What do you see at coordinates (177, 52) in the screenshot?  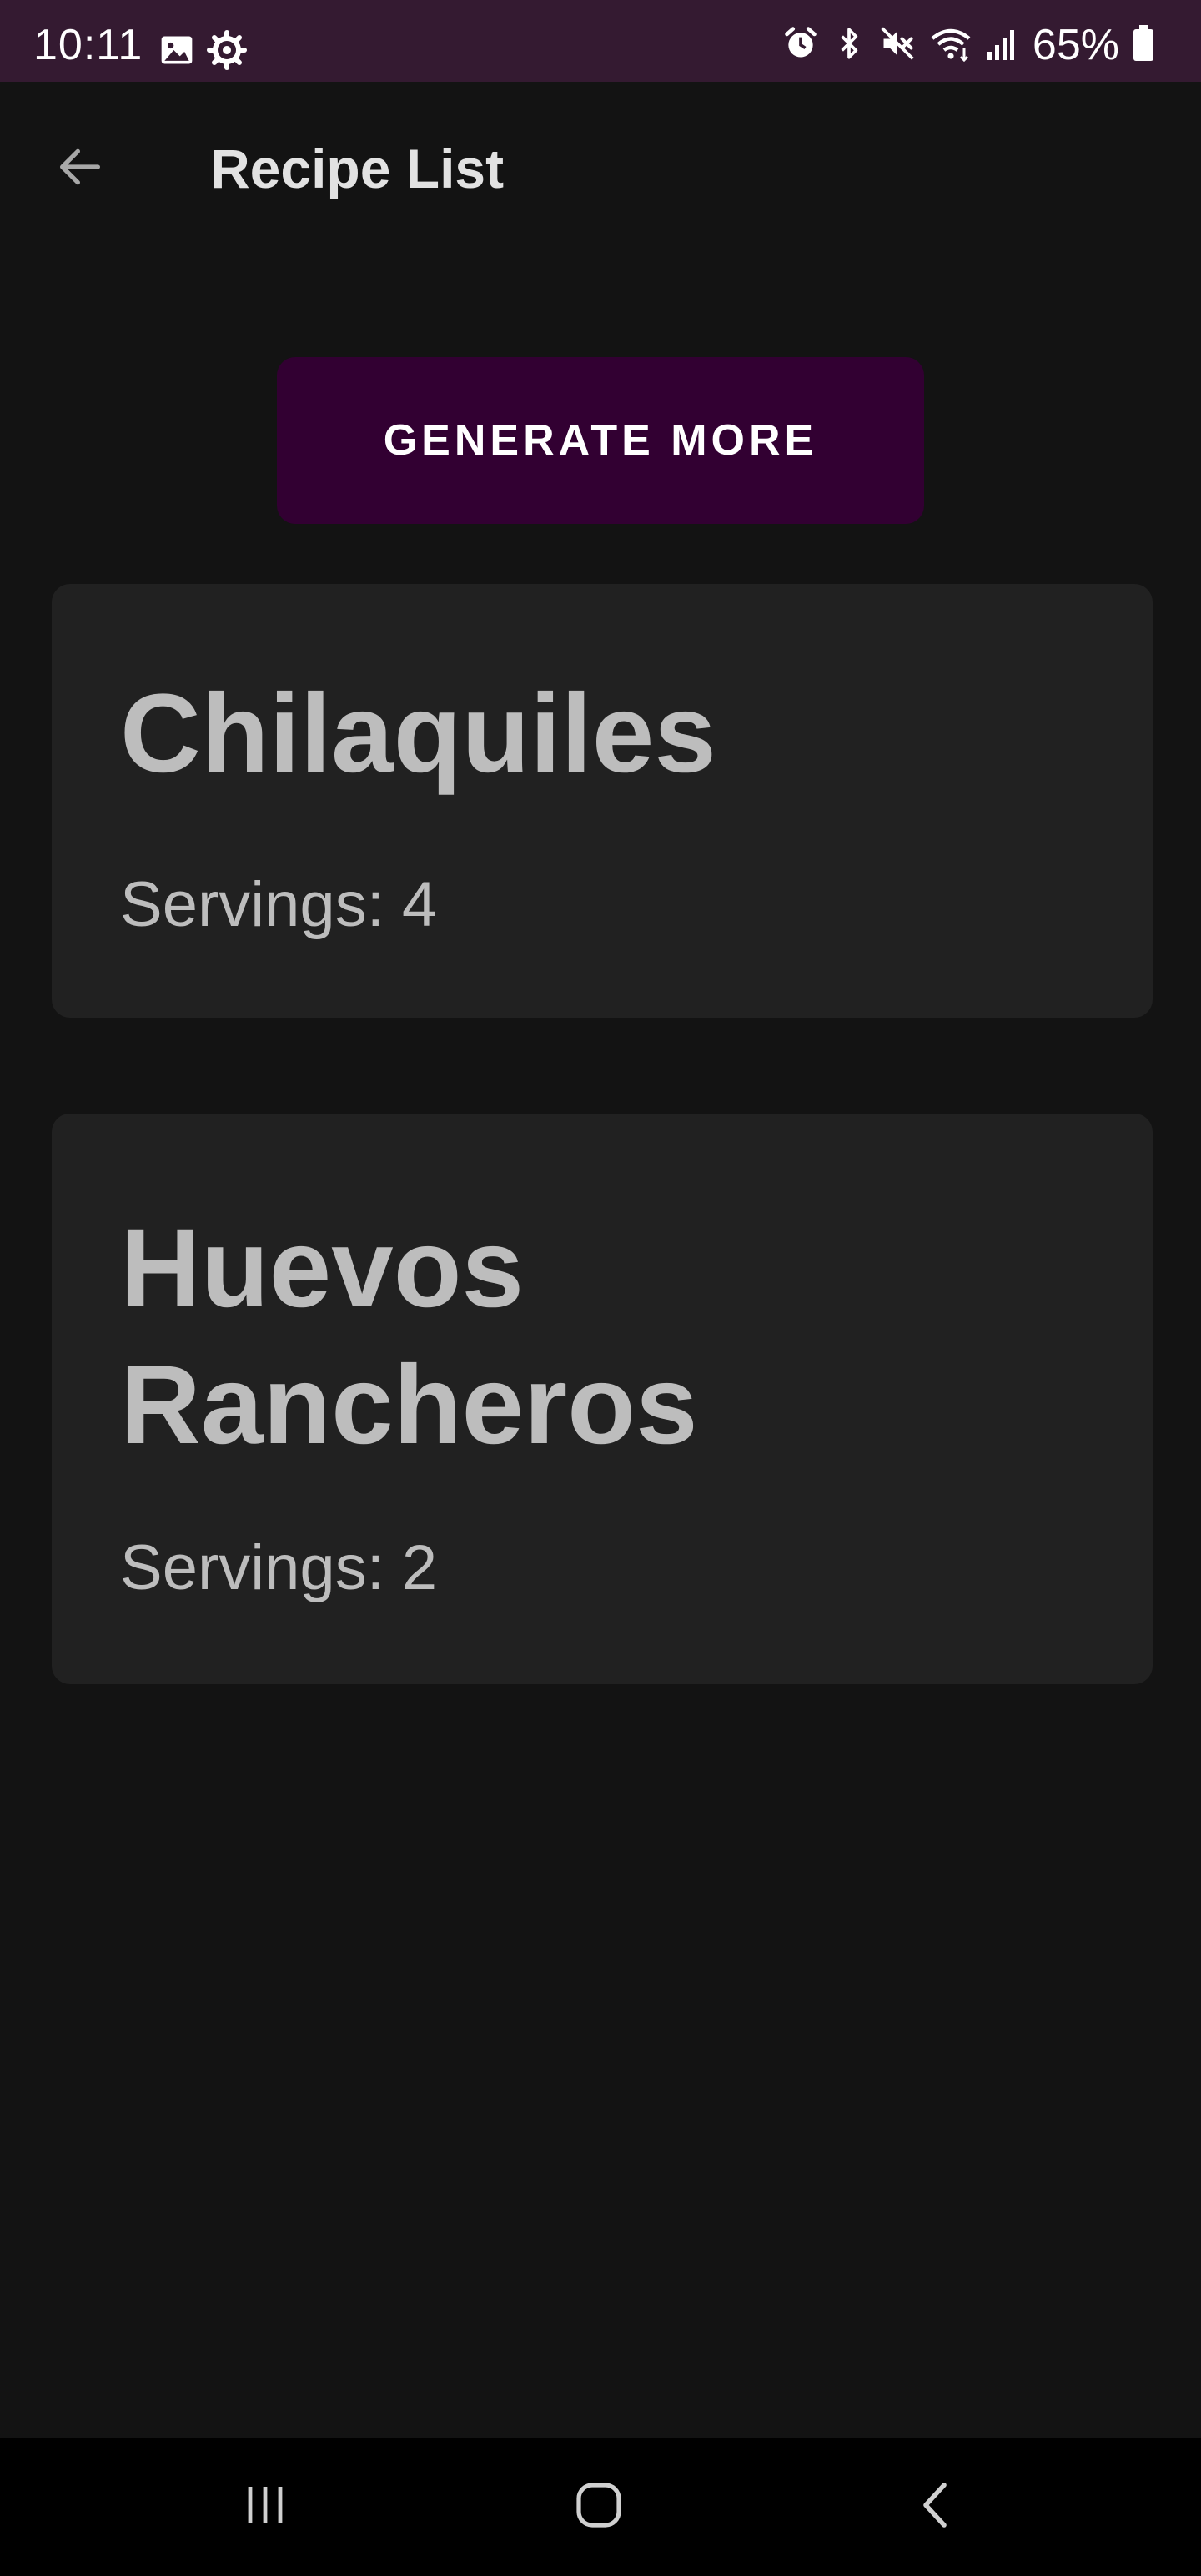 I see `image-icon` at bounding box center [177, 52].